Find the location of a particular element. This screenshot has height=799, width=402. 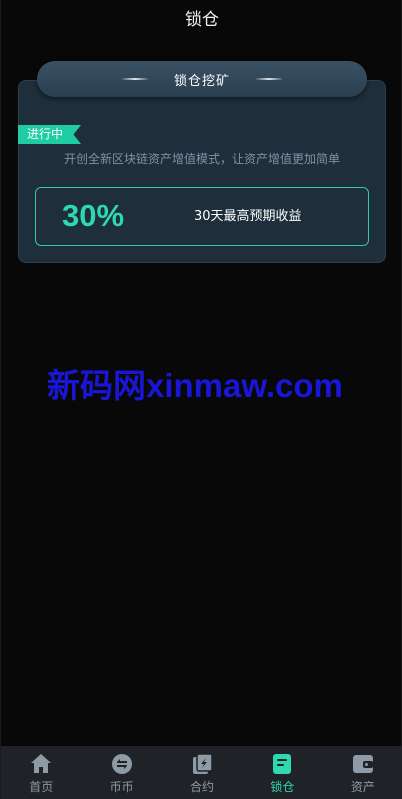

tab-label: 合约 is located at coordinates (202, 787).